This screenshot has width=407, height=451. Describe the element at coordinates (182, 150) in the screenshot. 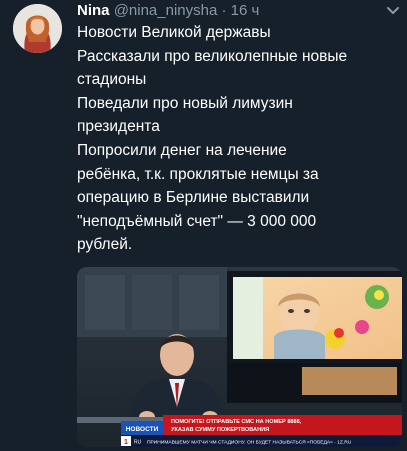

I see `tweet-text-line: Попросили денег на лечение` at that location.